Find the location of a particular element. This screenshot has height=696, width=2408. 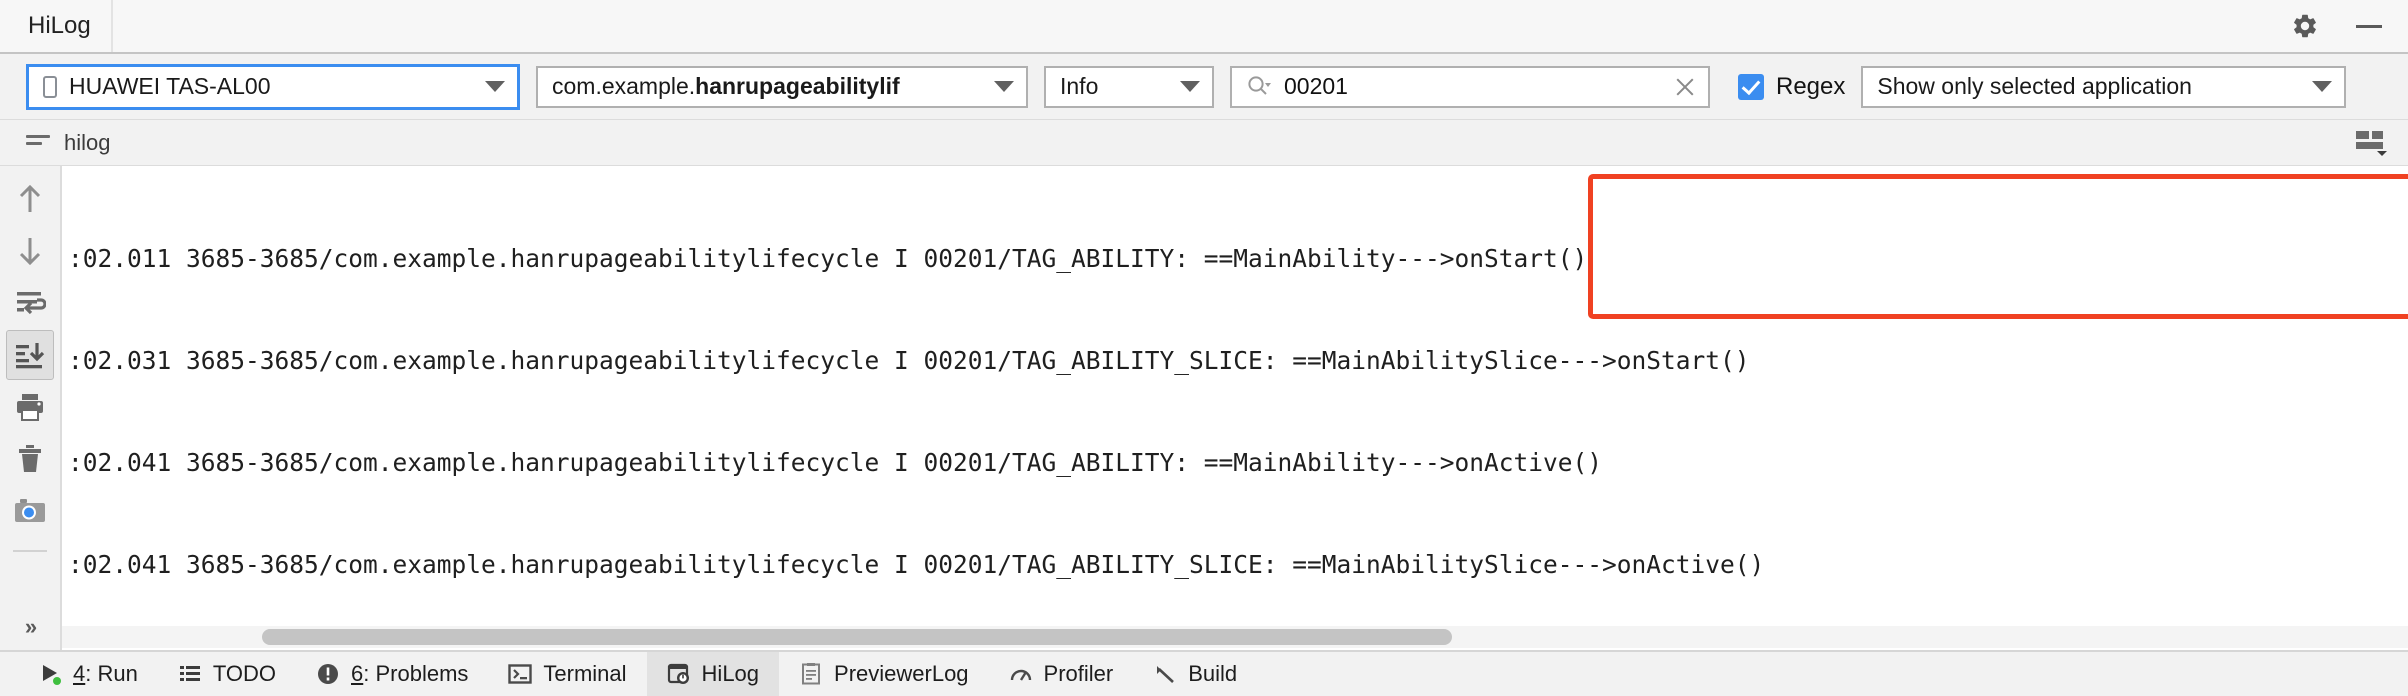

tab-todo: TODO is located at coordinates (227, 674).